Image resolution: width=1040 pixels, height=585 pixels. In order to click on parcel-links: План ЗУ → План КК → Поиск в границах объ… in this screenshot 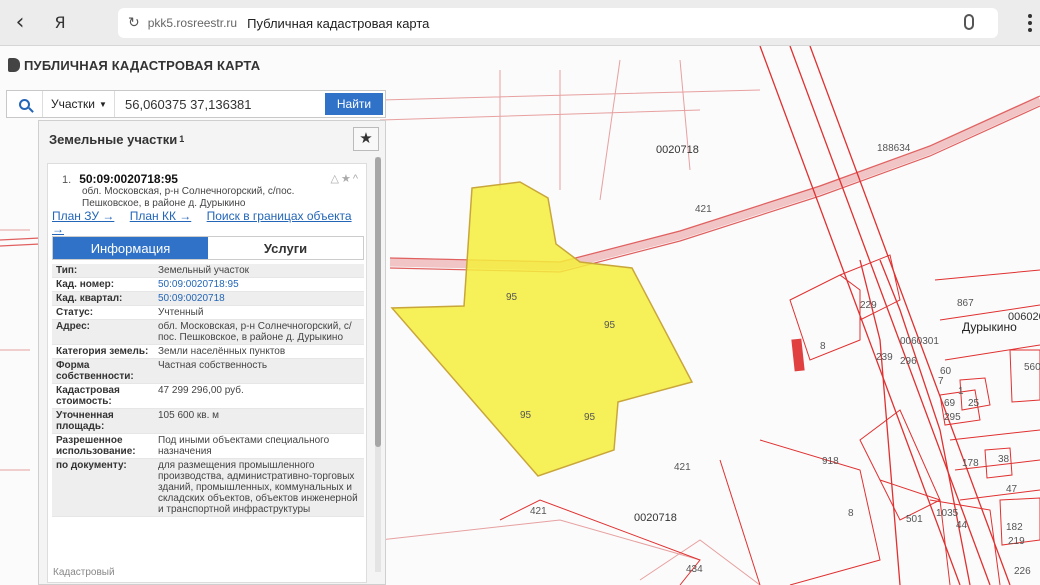, I will do `click(207, 223)`.